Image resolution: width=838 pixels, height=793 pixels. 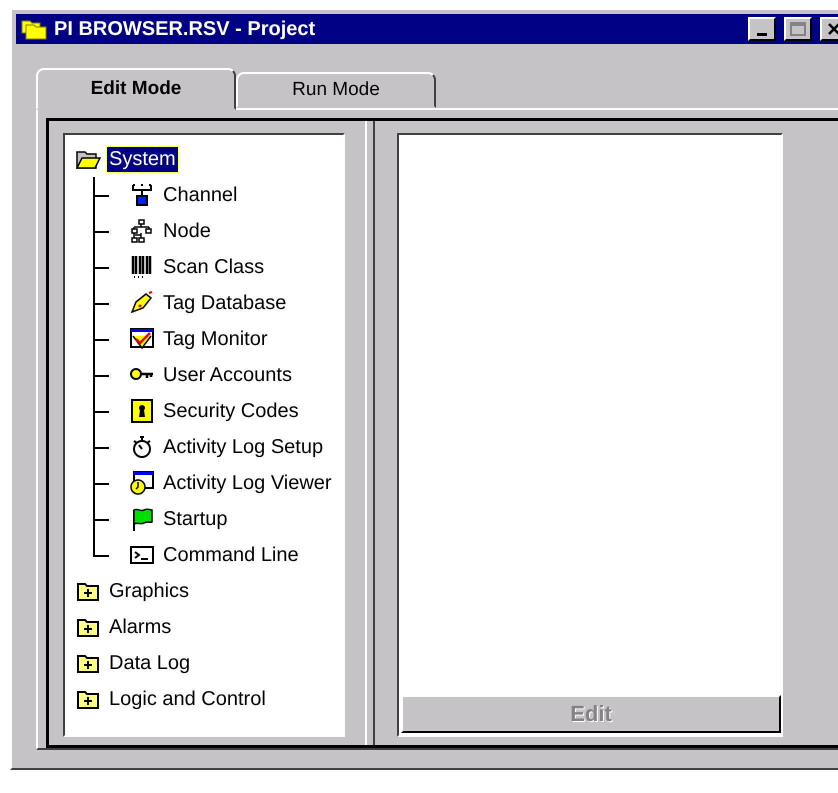 What do you see at coordinates (142, 159) in the screenshot?
I see `tree-item: System` at bounding box center [142, 159].